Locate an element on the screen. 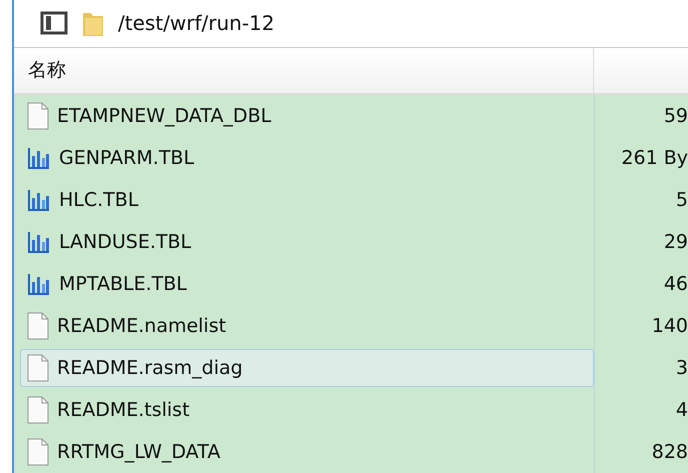 The width and height of the screenshot is (688, 473). file-name: GENPARM.TBL is located at coordinates (307, 158).